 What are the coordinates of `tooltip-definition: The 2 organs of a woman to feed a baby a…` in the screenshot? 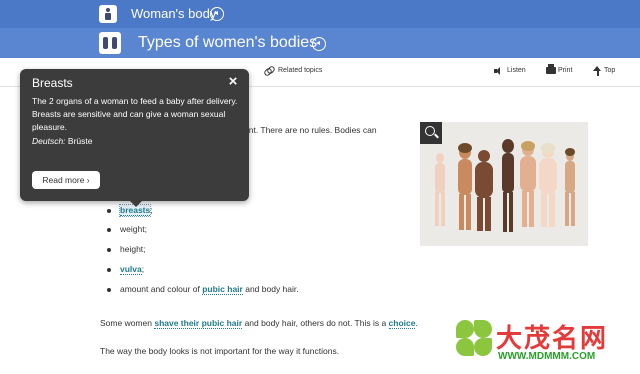 It's located at (135, 114).